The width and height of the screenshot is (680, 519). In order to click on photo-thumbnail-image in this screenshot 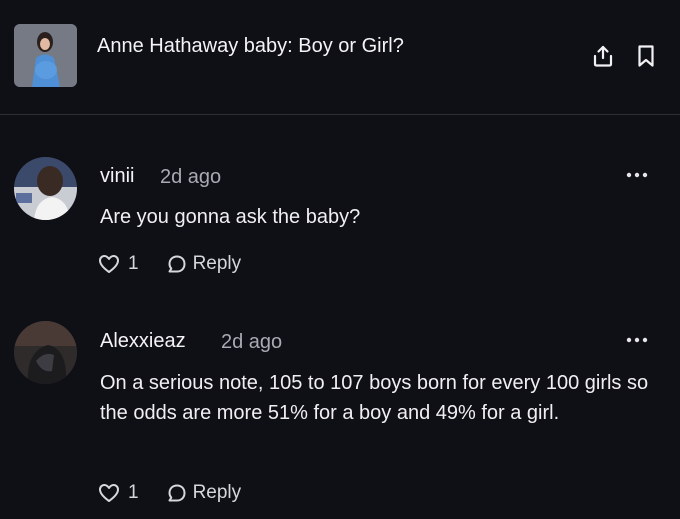, I will do `click(45, 55)`.